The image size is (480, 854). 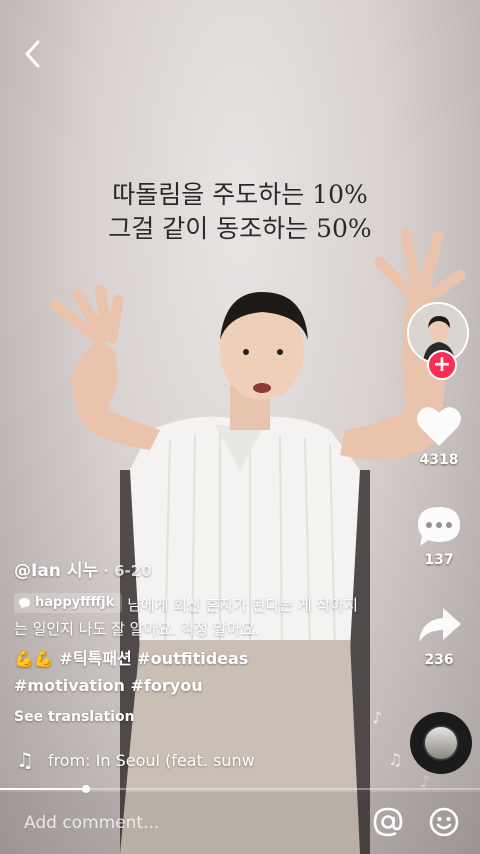 I want to click on progress-fill, so click(x=43, y=789).